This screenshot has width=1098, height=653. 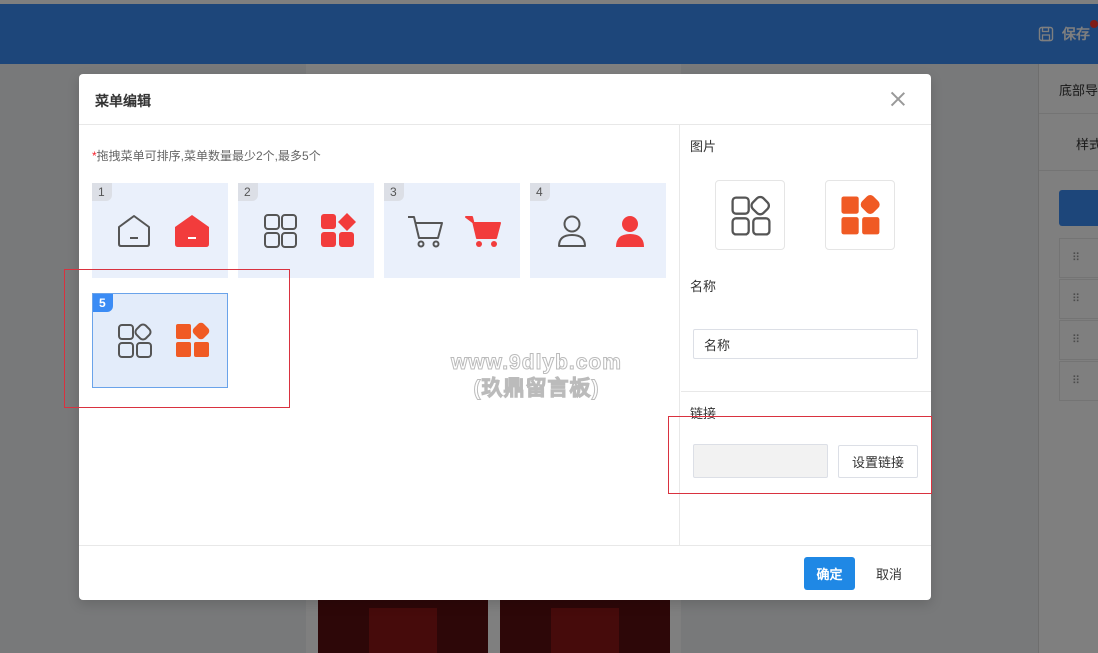 I want to click on apps-filled-icon, so click(x=860, y=215).